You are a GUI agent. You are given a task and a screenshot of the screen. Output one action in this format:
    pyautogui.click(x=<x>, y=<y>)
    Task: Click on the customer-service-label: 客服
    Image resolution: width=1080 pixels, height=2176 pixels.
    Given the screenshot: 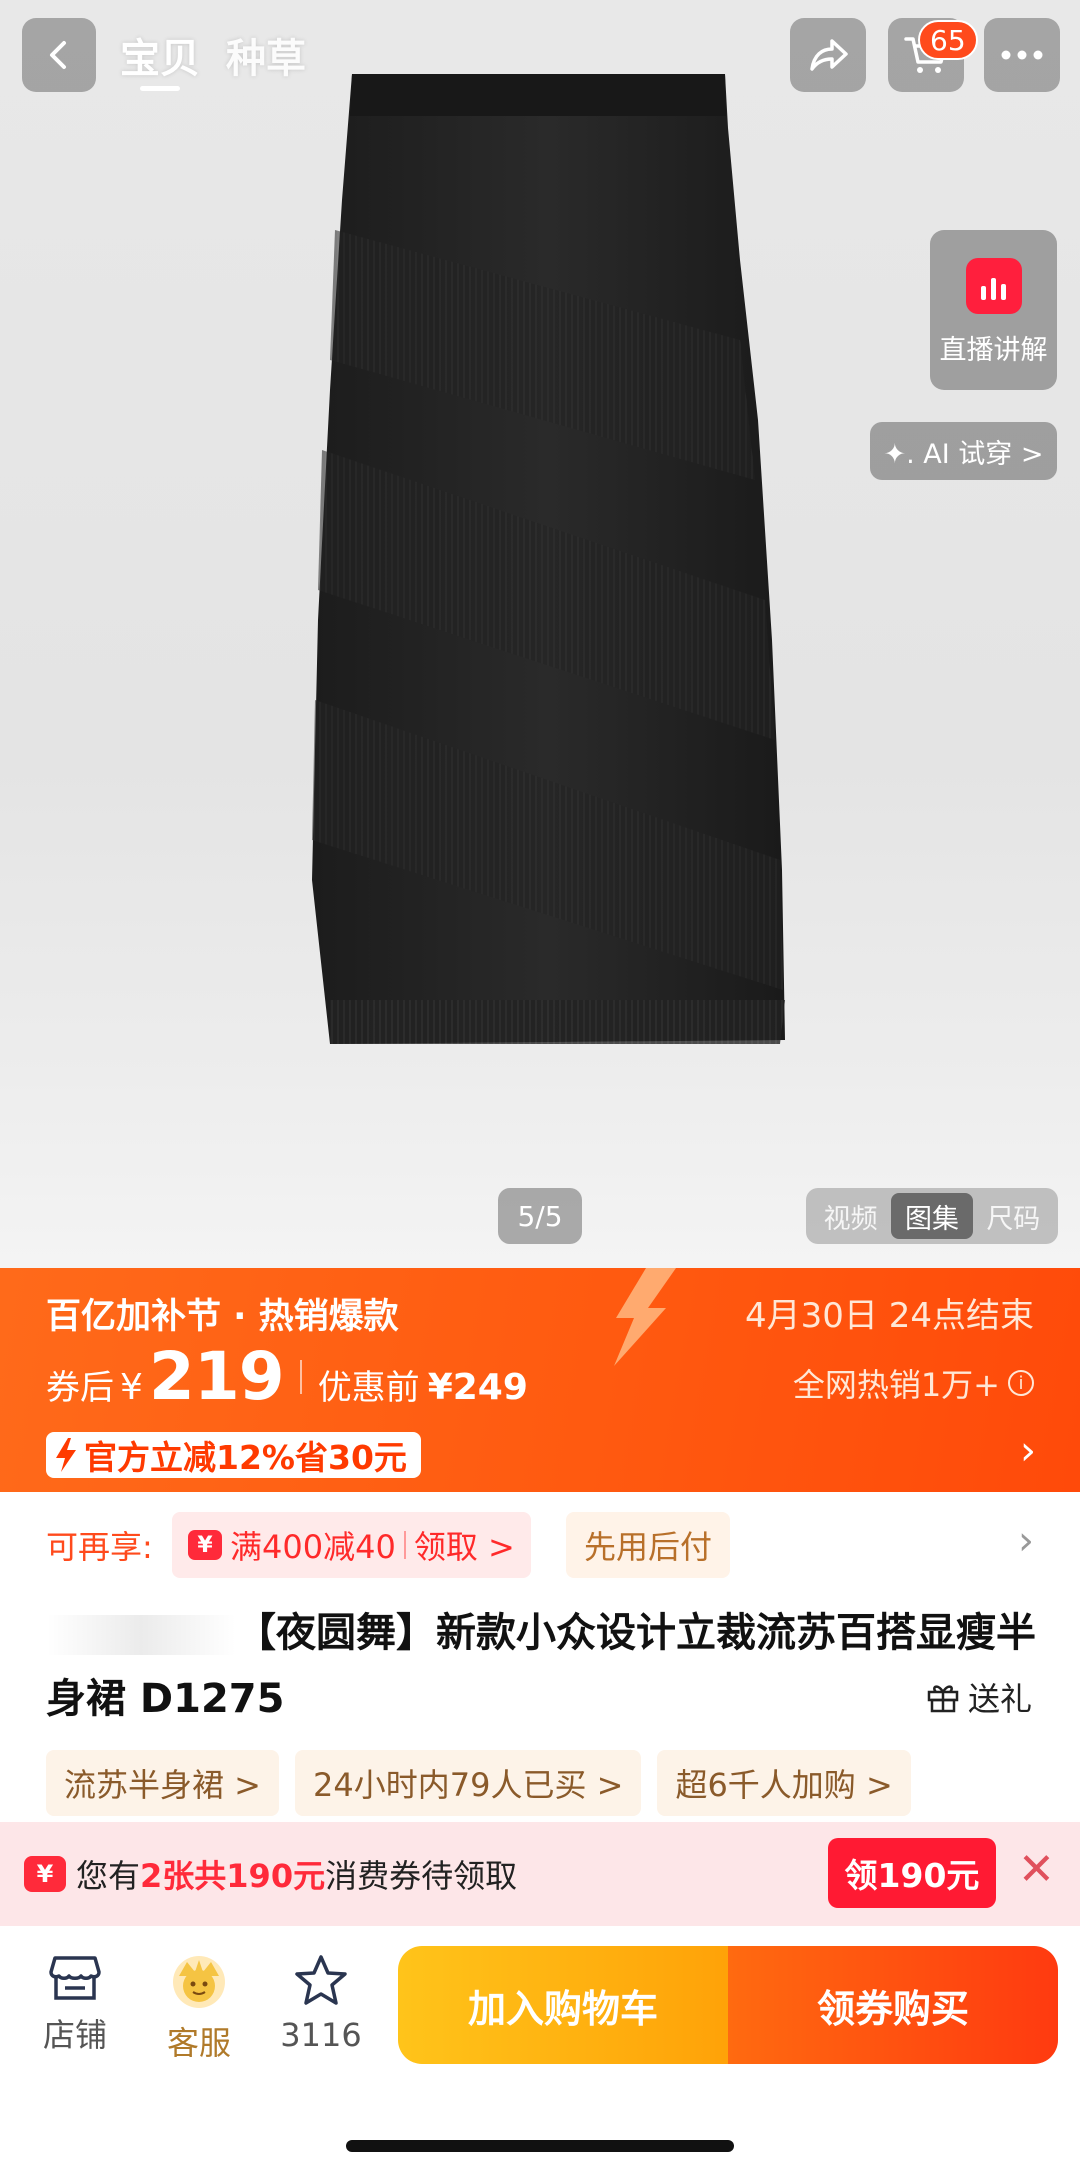 What is the action you would take?
    pyautogui.click(x=198, y=2043)
    